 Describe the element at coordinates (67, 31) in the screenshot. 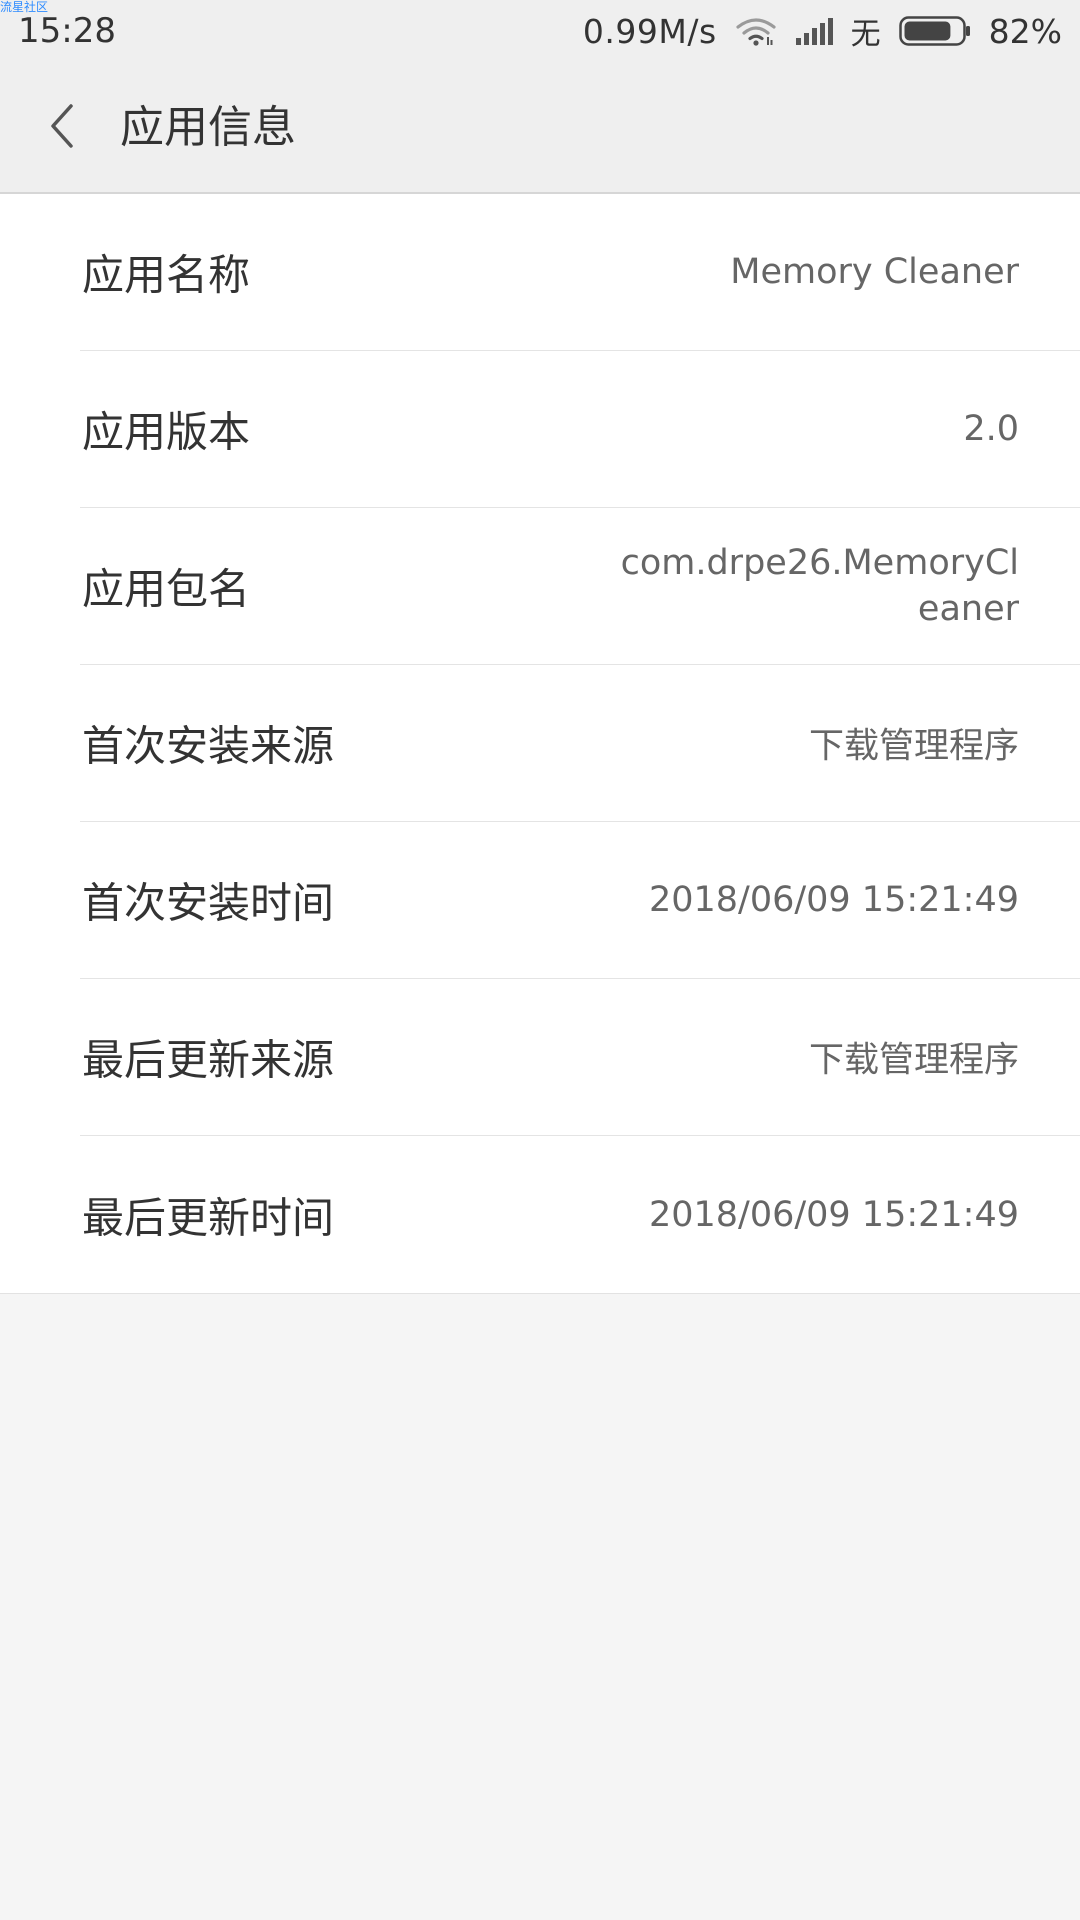

I see `status-time: 15:28` at that location.